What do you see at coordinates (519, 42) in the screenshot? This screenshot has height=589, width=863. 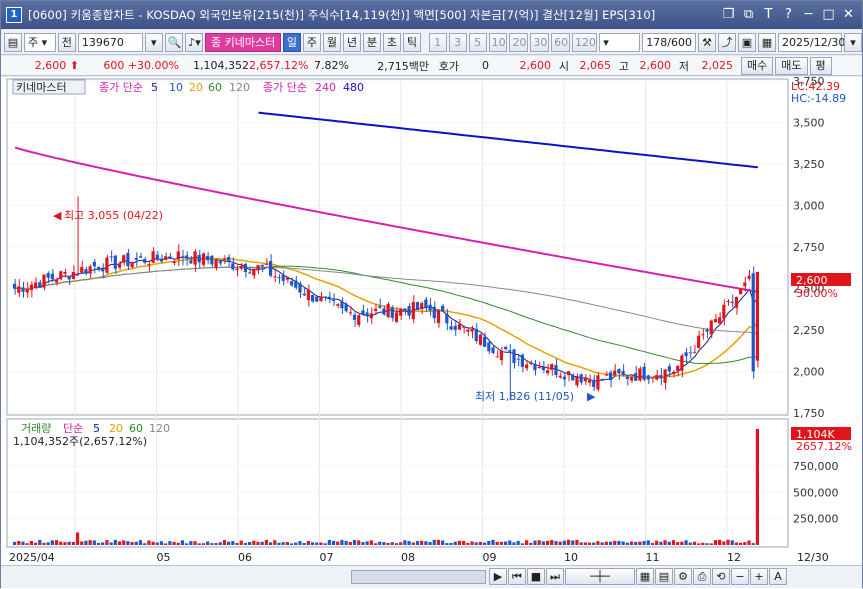 I see `tick-20: 20` at bounding box center [519, 42].